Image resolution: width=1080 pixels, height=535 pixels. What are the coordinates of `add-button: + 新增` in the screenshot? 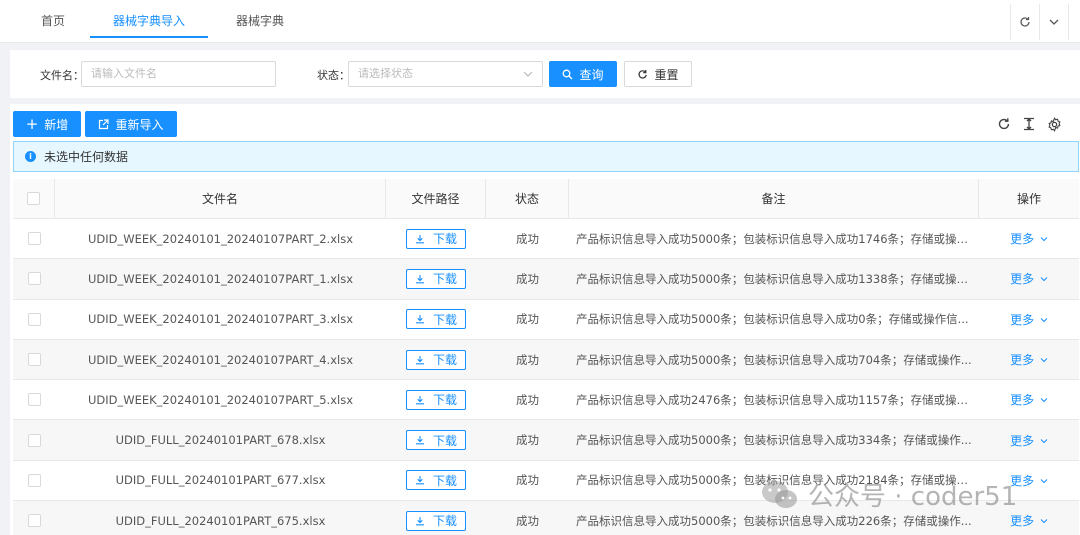 It's located at (47, 124).